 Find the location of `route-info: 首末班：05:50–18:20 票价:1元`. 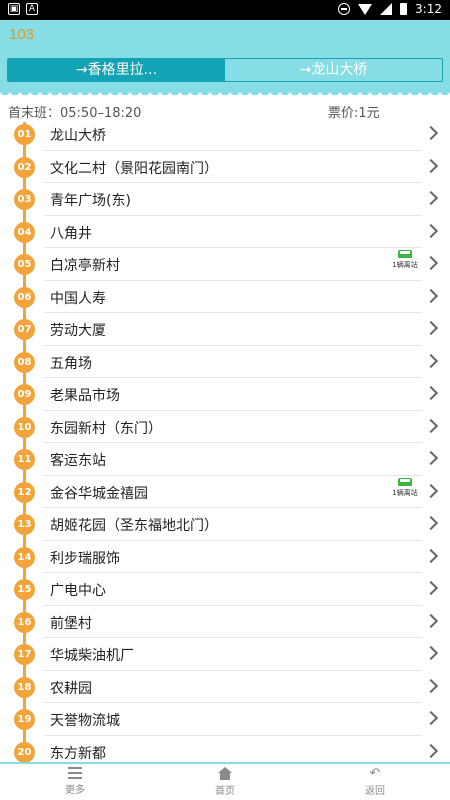

route-info: 首末班：05:50–18:20 票价:1元 is located at coordinates (225, 110).